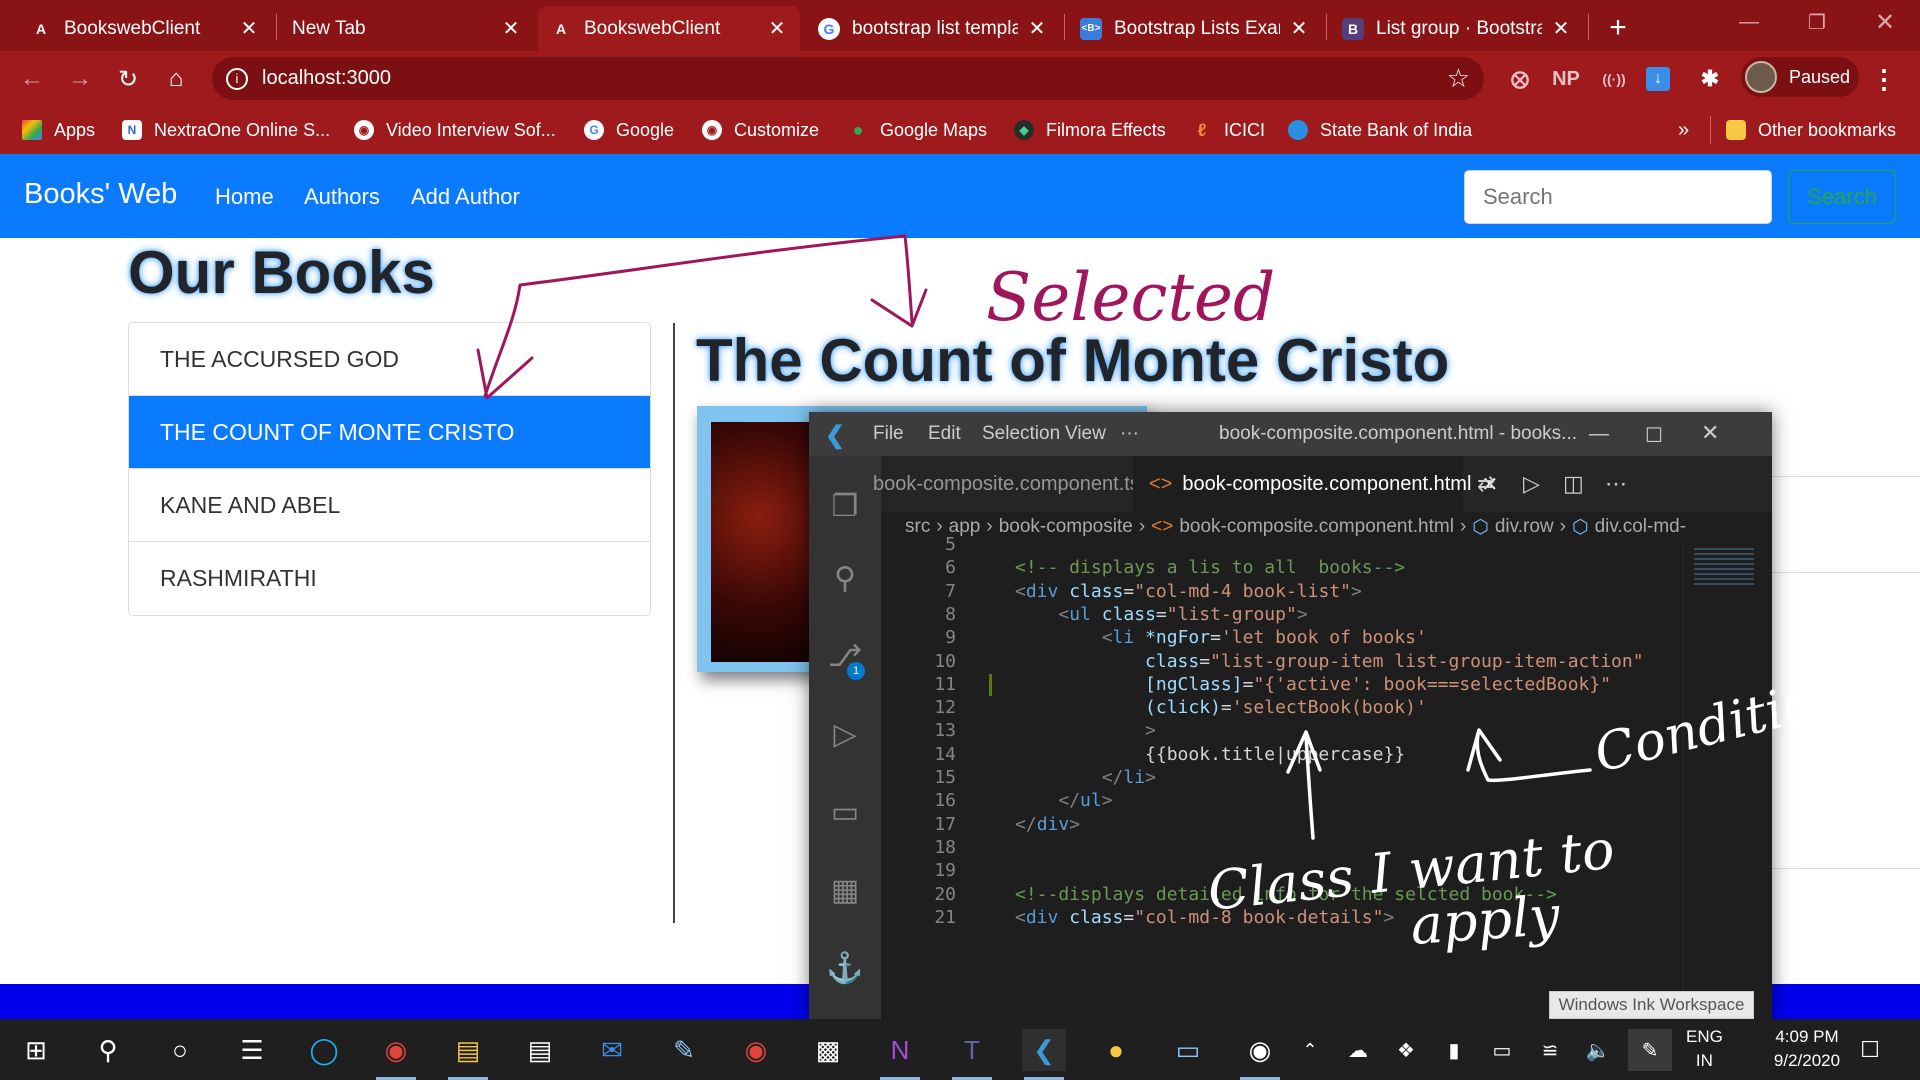  I want to click on tab-new-tab: New Tab ✕, so click(407, 28).